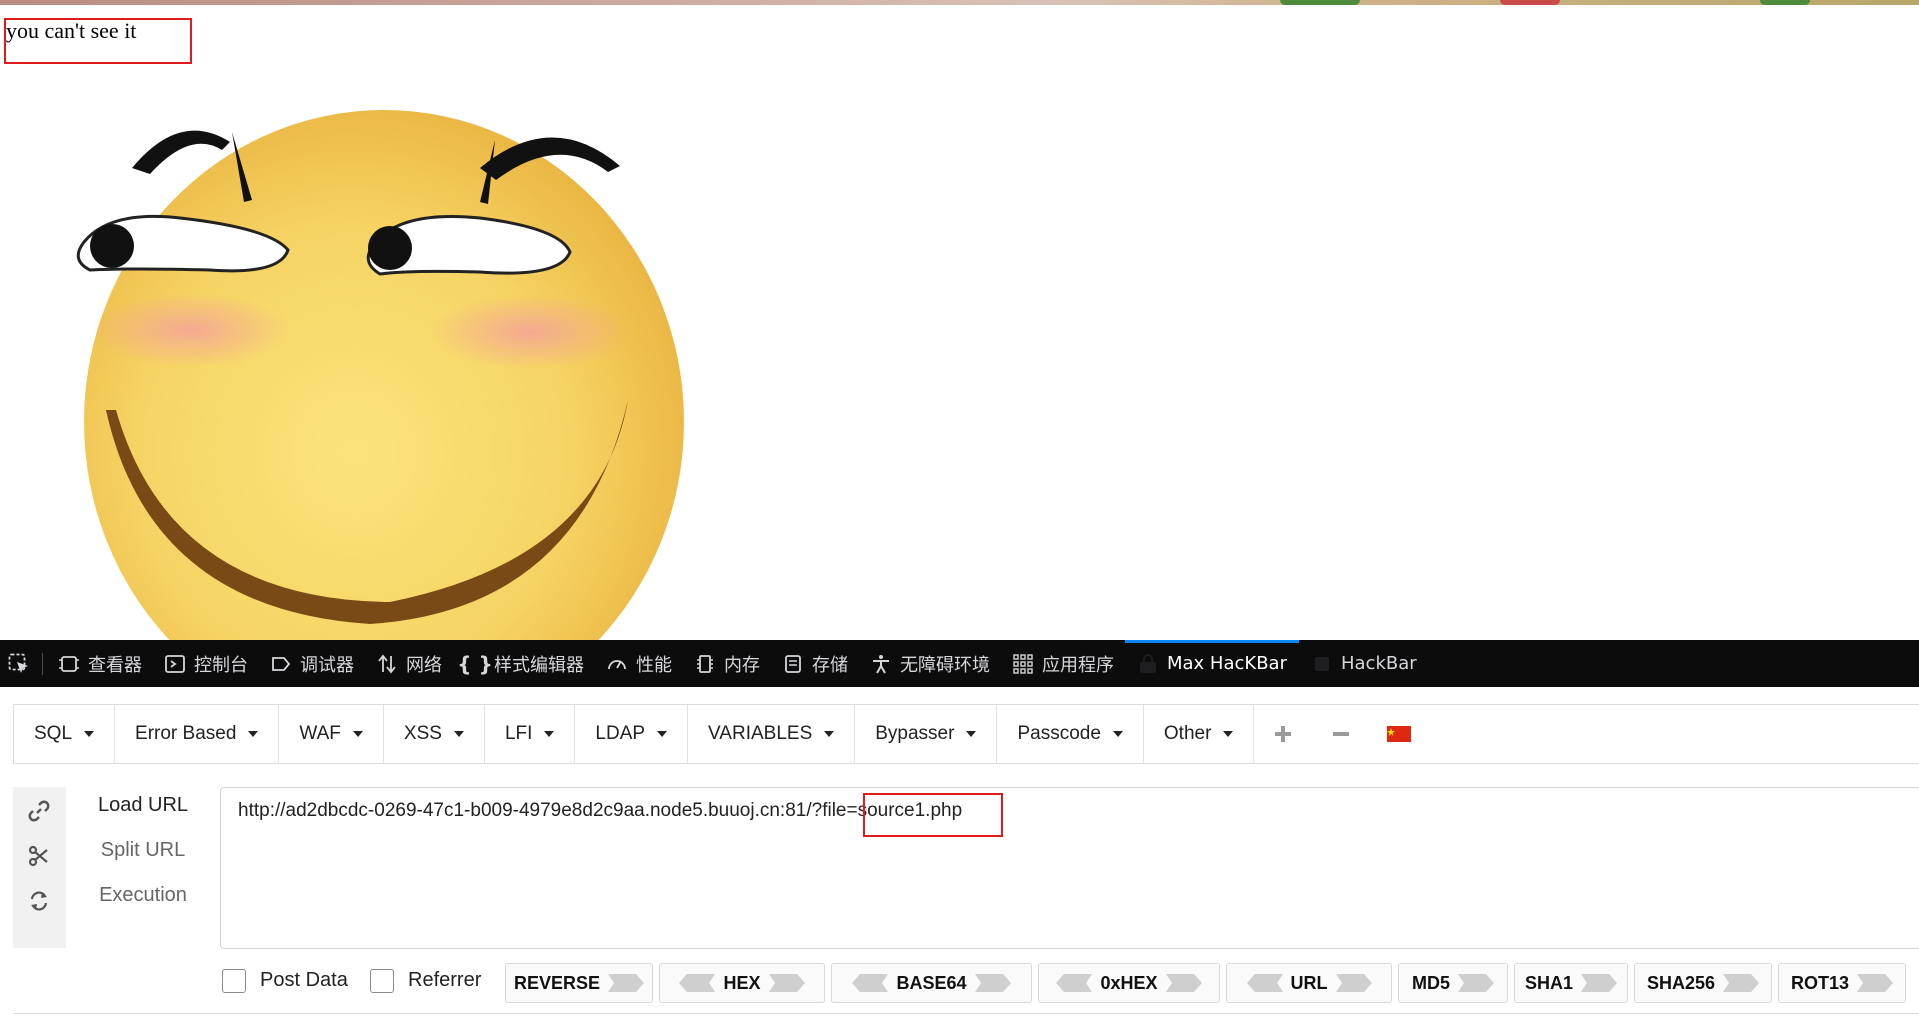  I want to click on network-icon, so click(387, 664).